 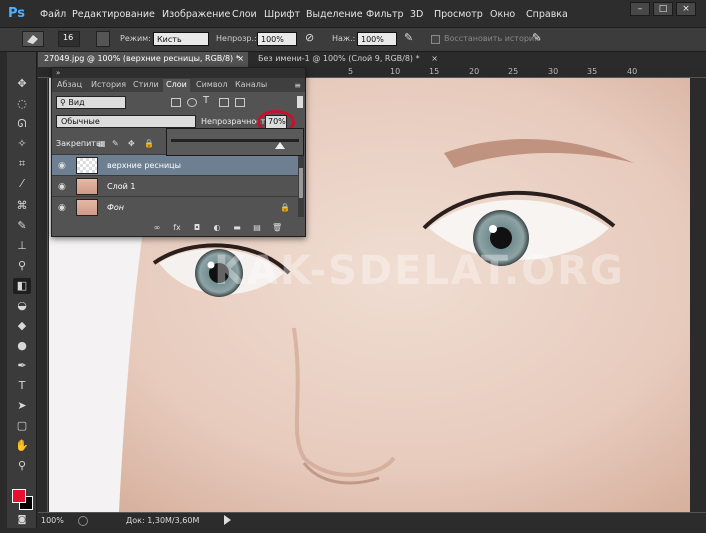 What do you see at coordinates (539, 39) in the screenshot?
I see `tablet-pressure-icon: ✎` at bounding box center [539, 39].